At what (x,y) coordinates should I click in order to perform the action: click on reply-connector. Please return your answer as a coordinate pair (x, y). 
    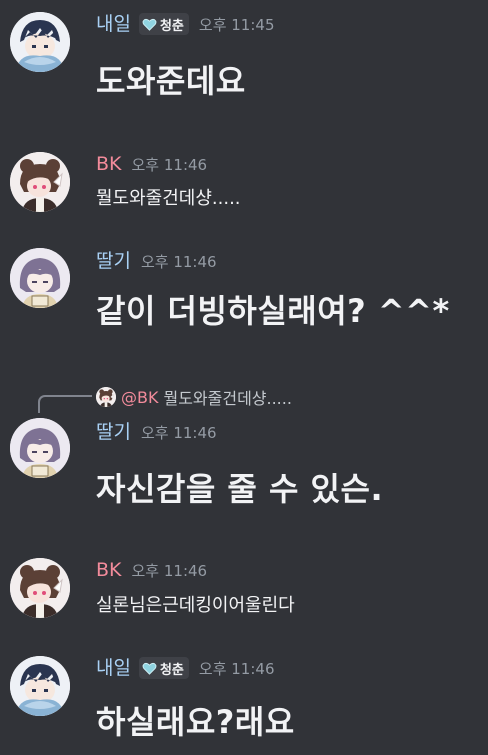
    Looking at the image, I should click on (65, 404).